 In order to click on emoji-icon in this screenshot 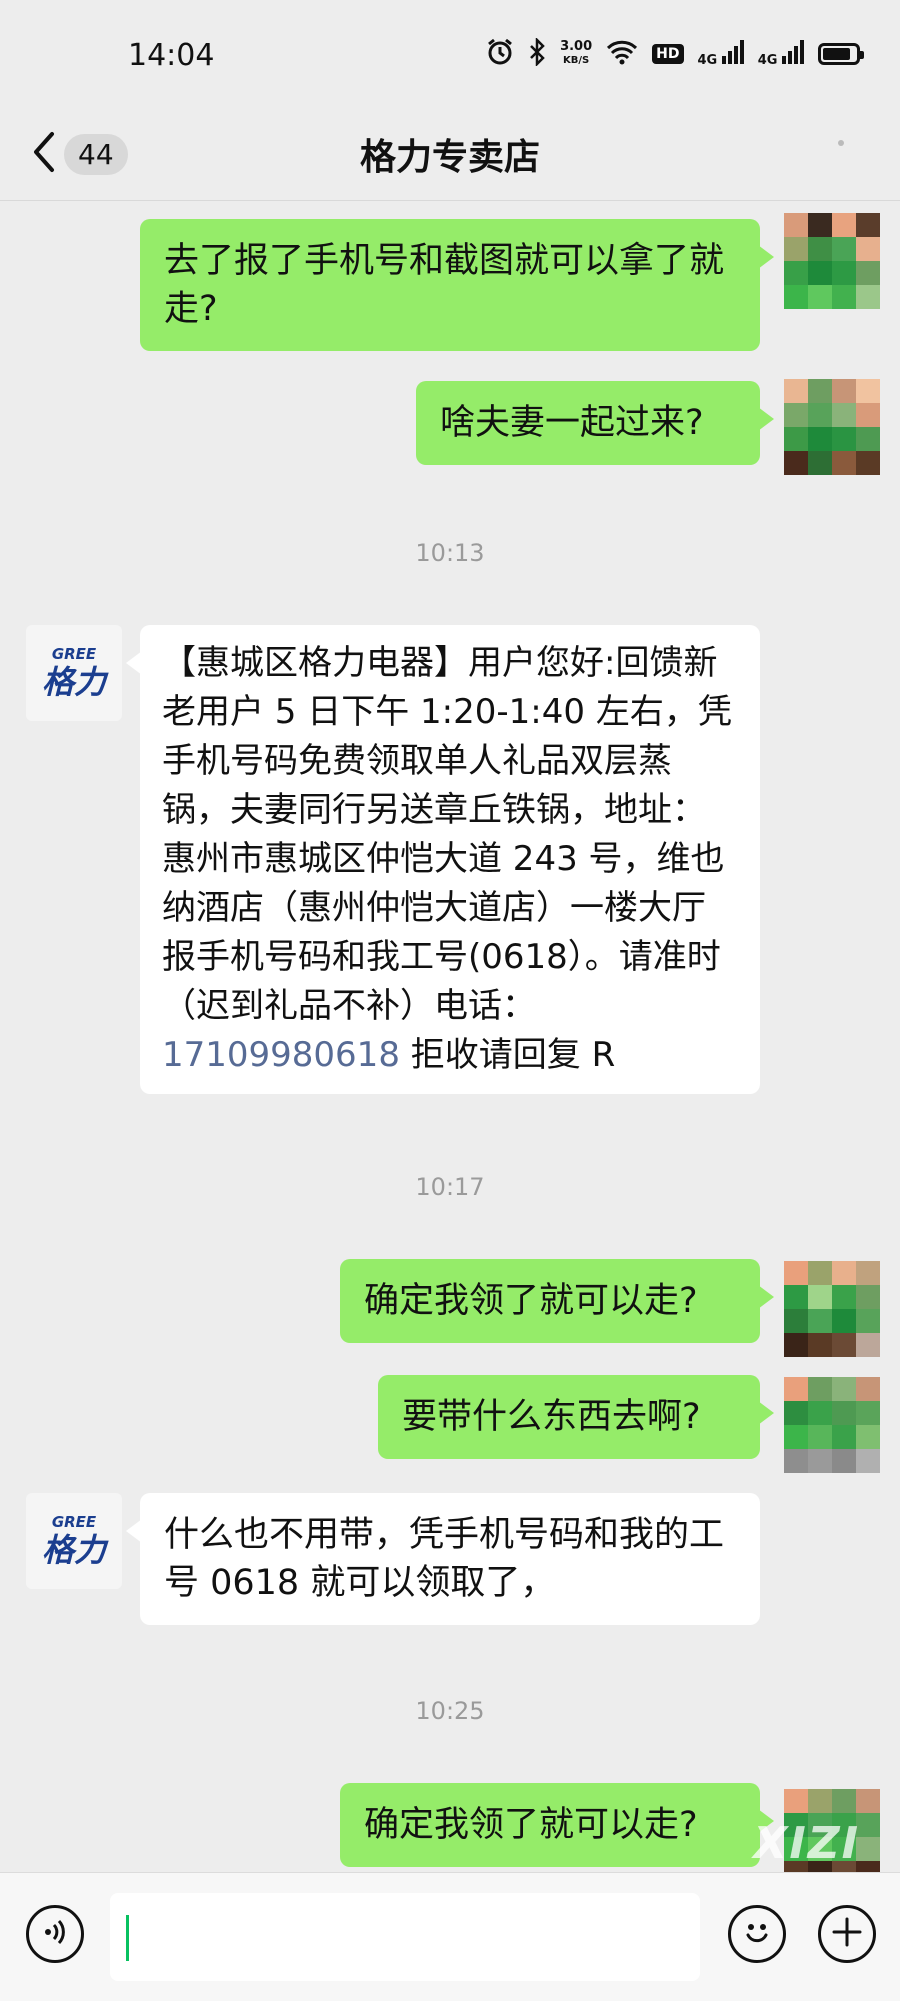, I will do `click(757, 1934)`.